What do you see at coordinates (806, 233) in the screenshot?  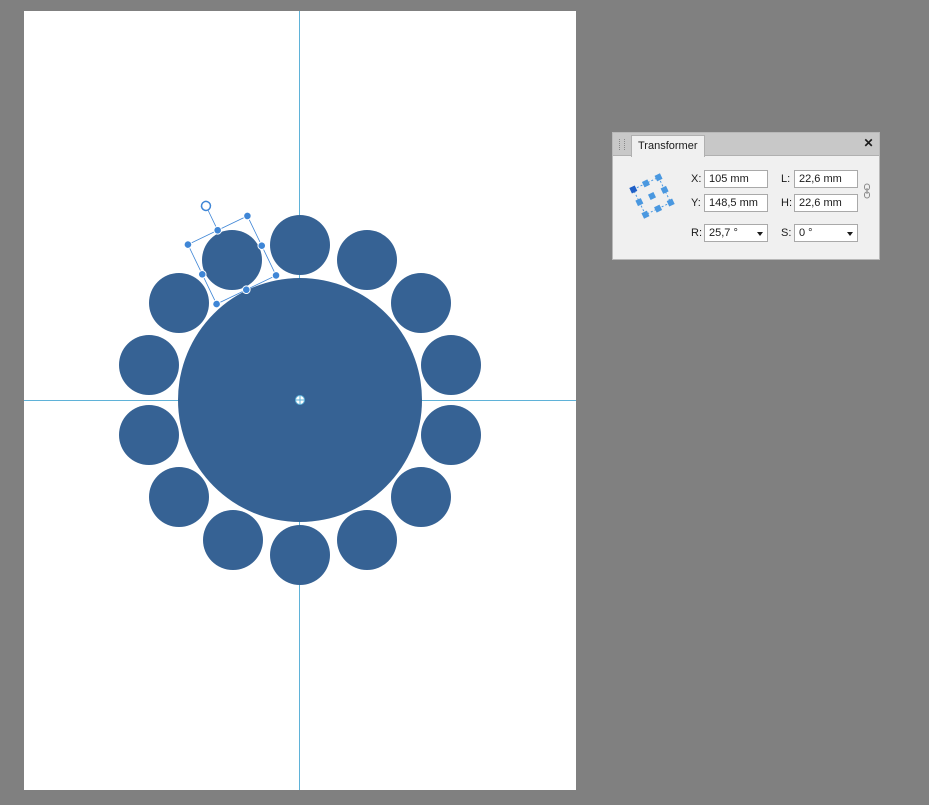 I see `shear-value: 0 °` at bounding box center [806, 233].